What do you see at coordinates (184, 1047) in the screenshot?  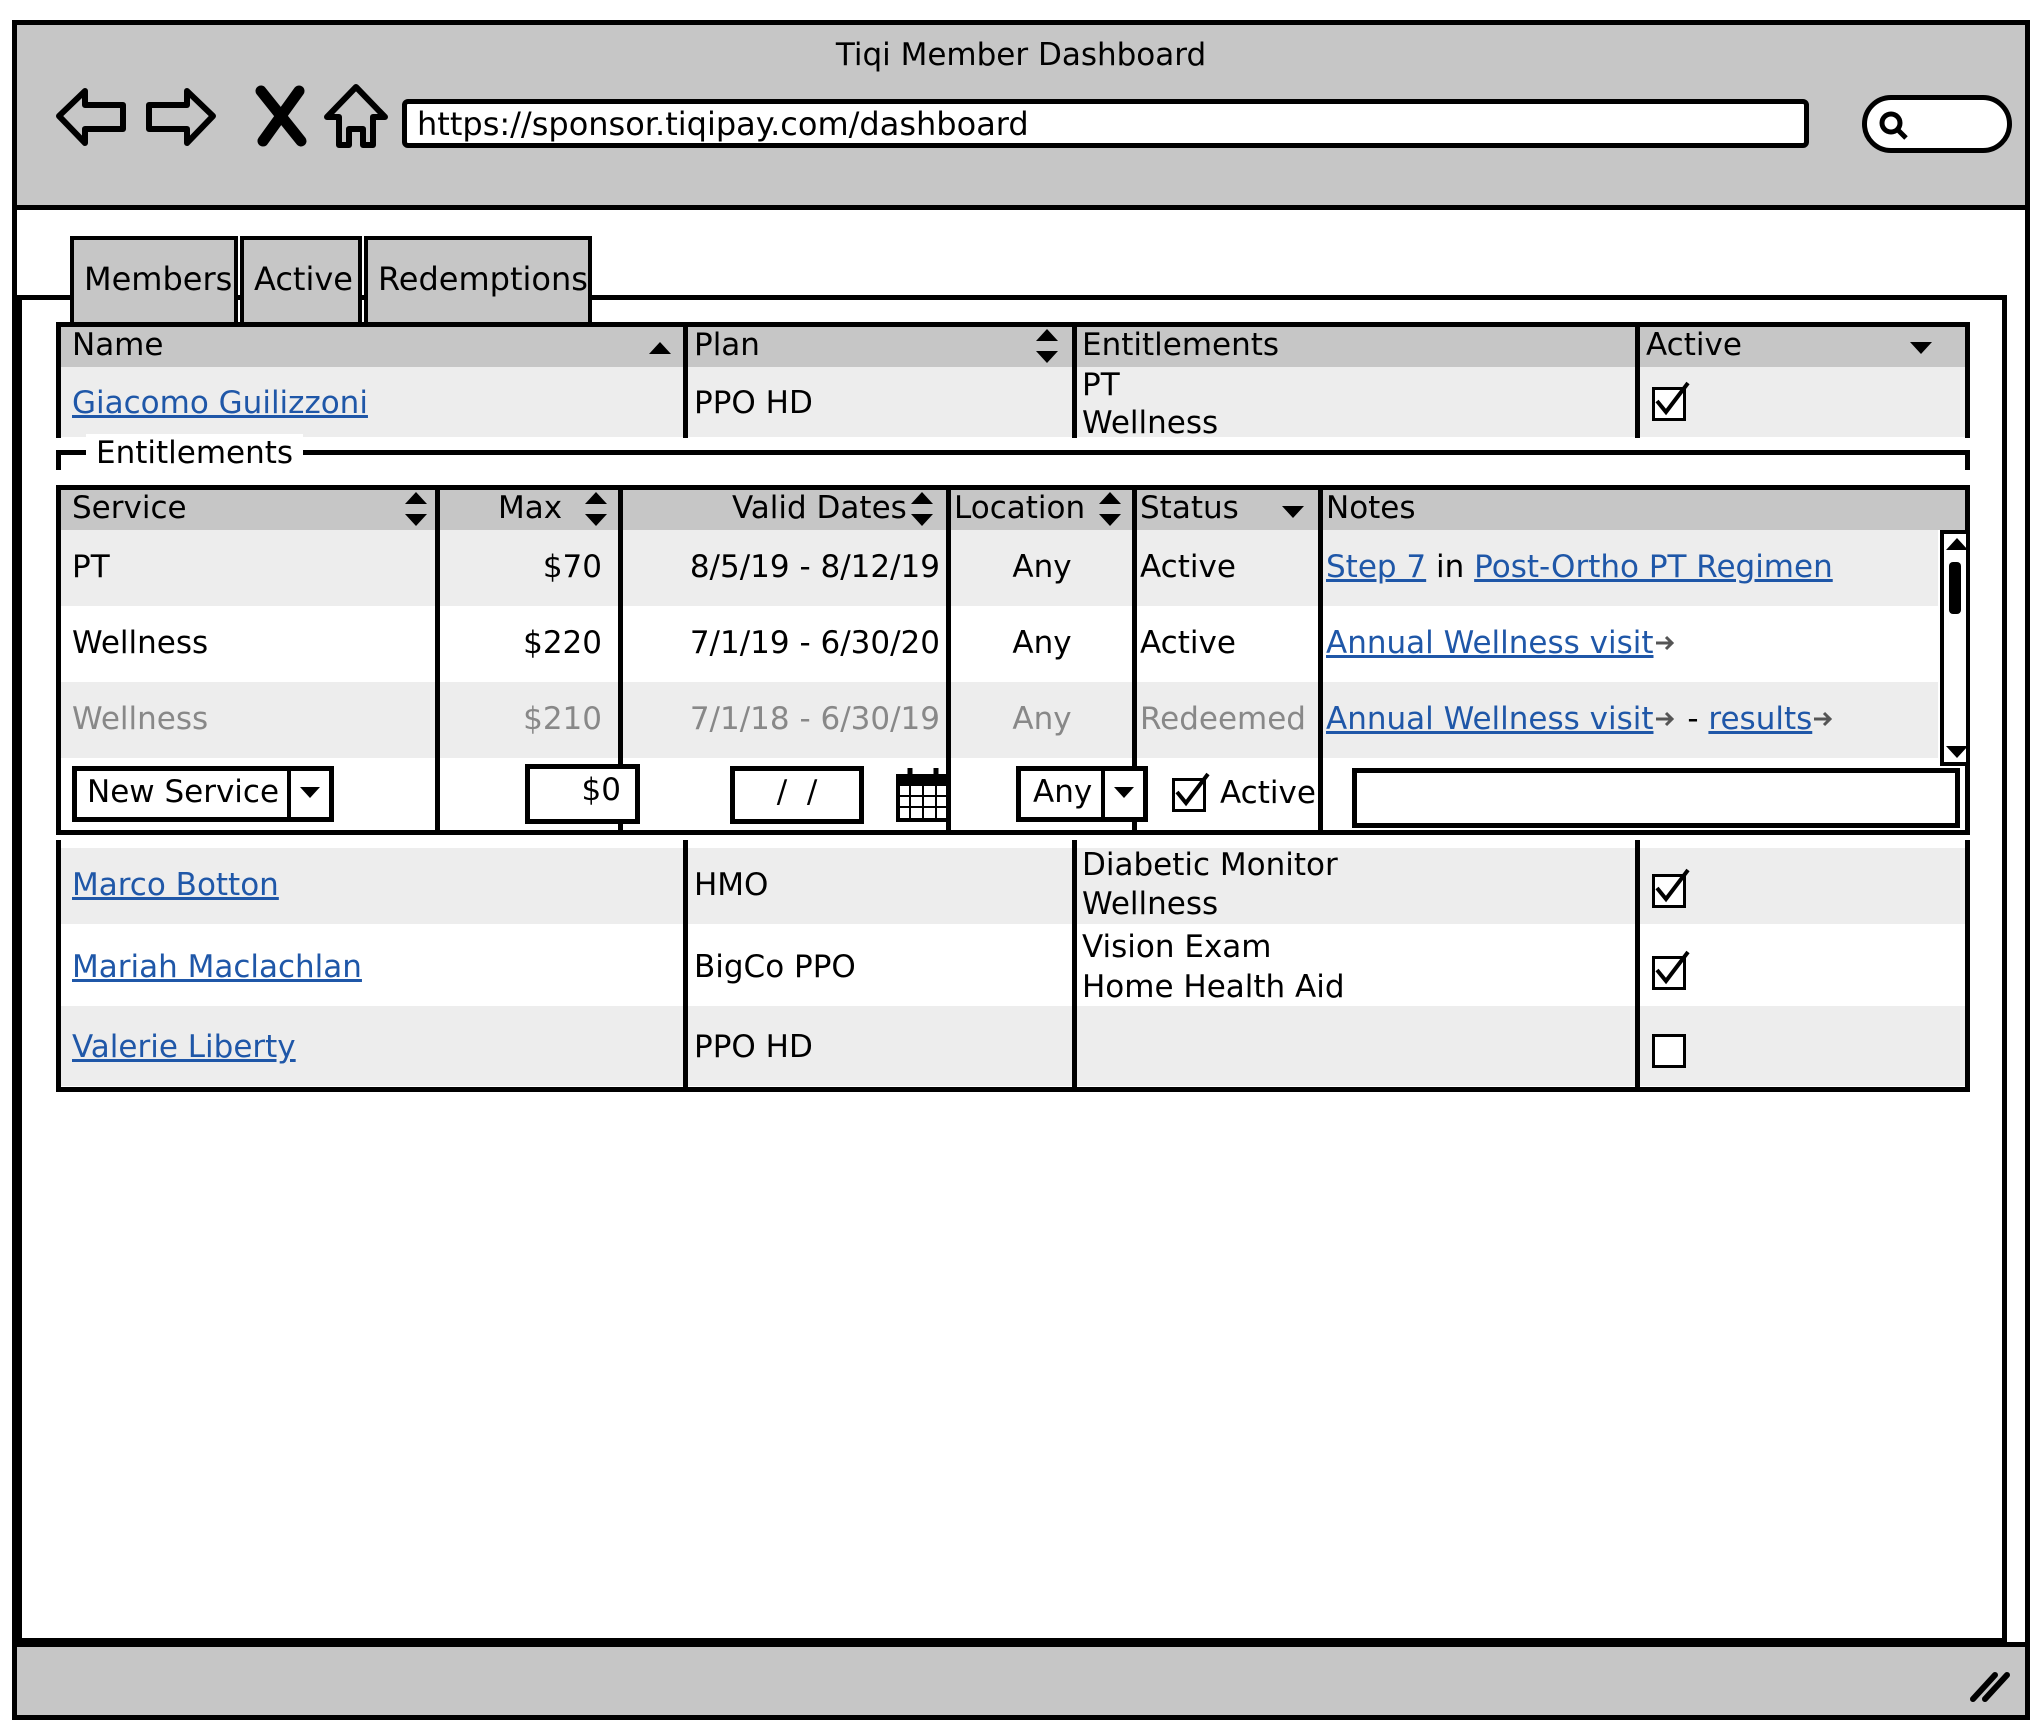 I see `member-name-link: Valerie Liberty` at bounding box center [184, 1047].